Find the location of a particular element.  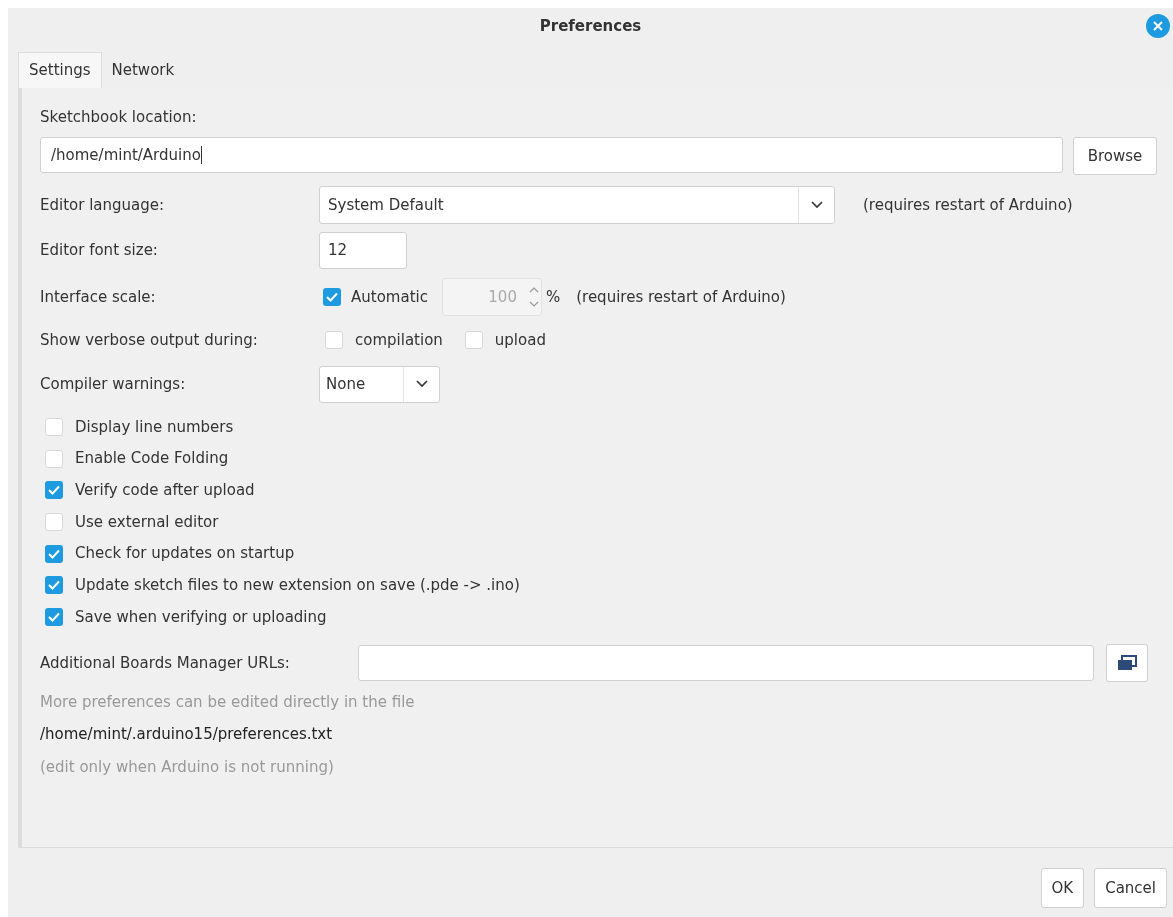

close-button is located at coordinates (1158, 26).